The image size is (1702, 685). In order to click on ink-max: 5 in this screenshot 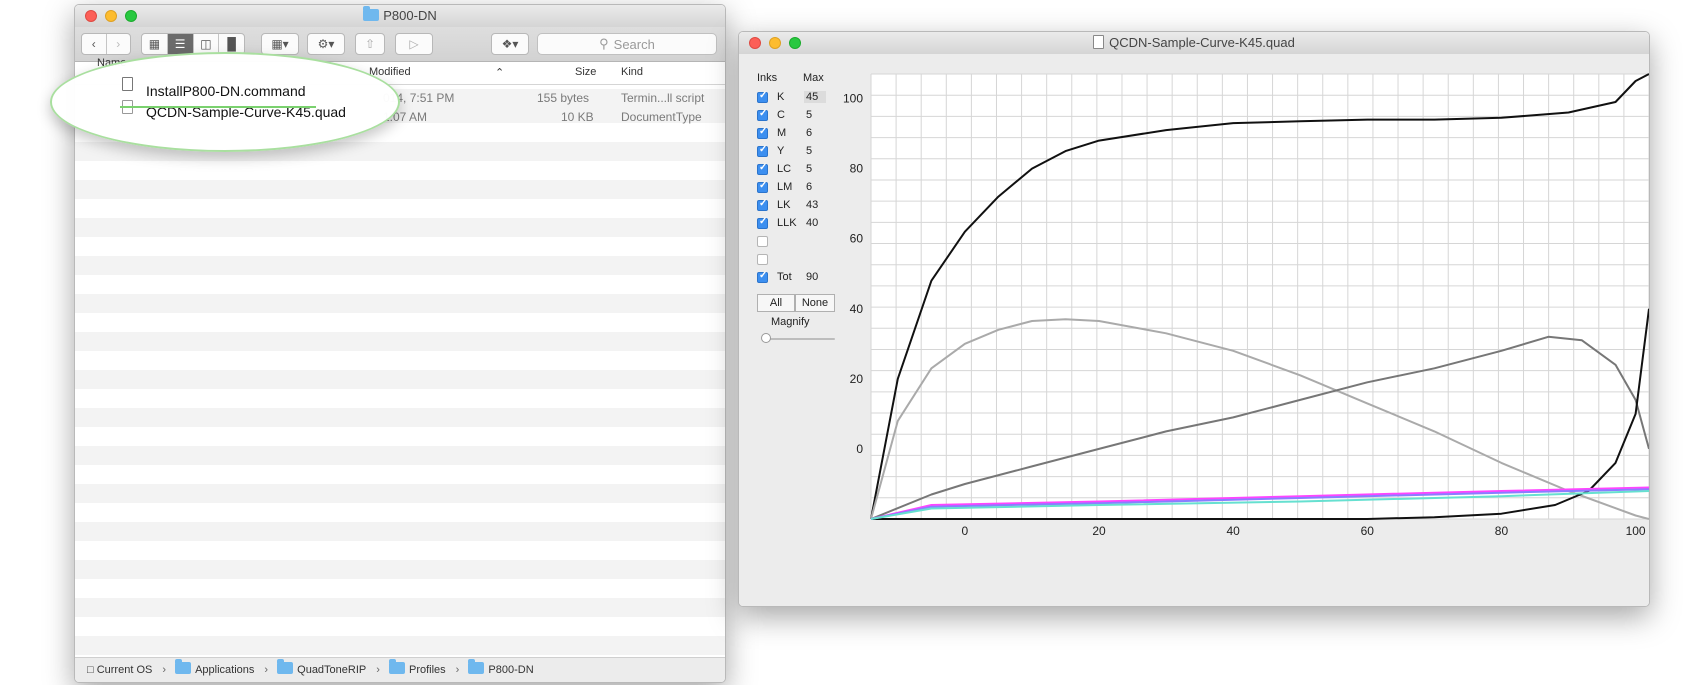, I will do `click(809, 115)`.